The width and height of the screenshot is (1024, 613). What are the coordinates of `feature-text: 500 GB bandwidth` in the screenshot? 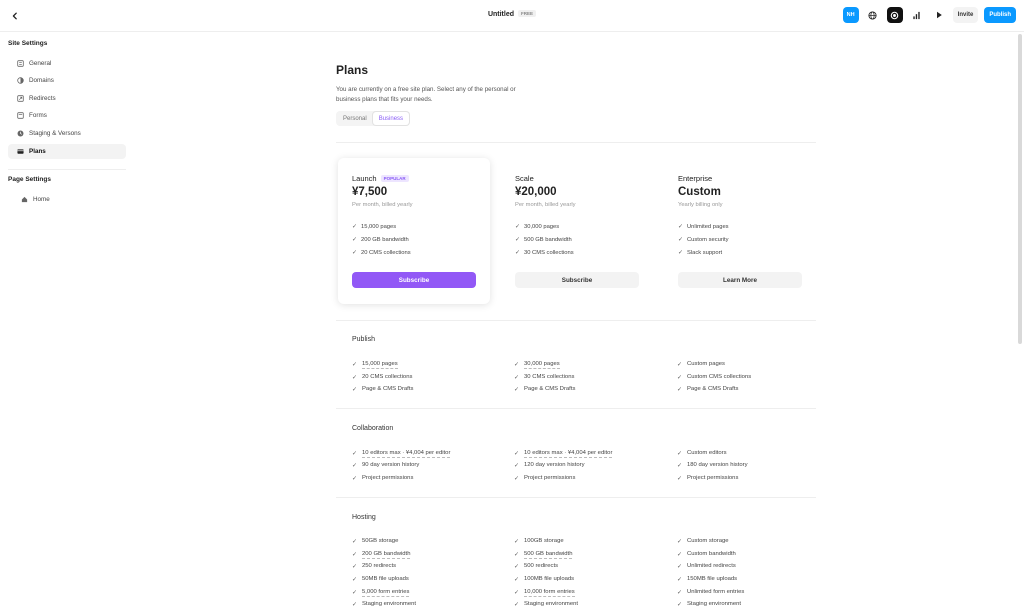 It's located at (548, 554).